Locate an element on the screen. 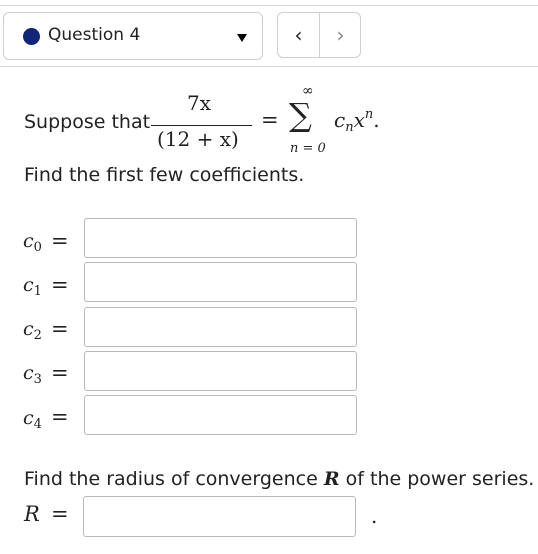 This screenshot has height=554, width=538. question-nav: ‹ › is located at coordinates (319, 35).